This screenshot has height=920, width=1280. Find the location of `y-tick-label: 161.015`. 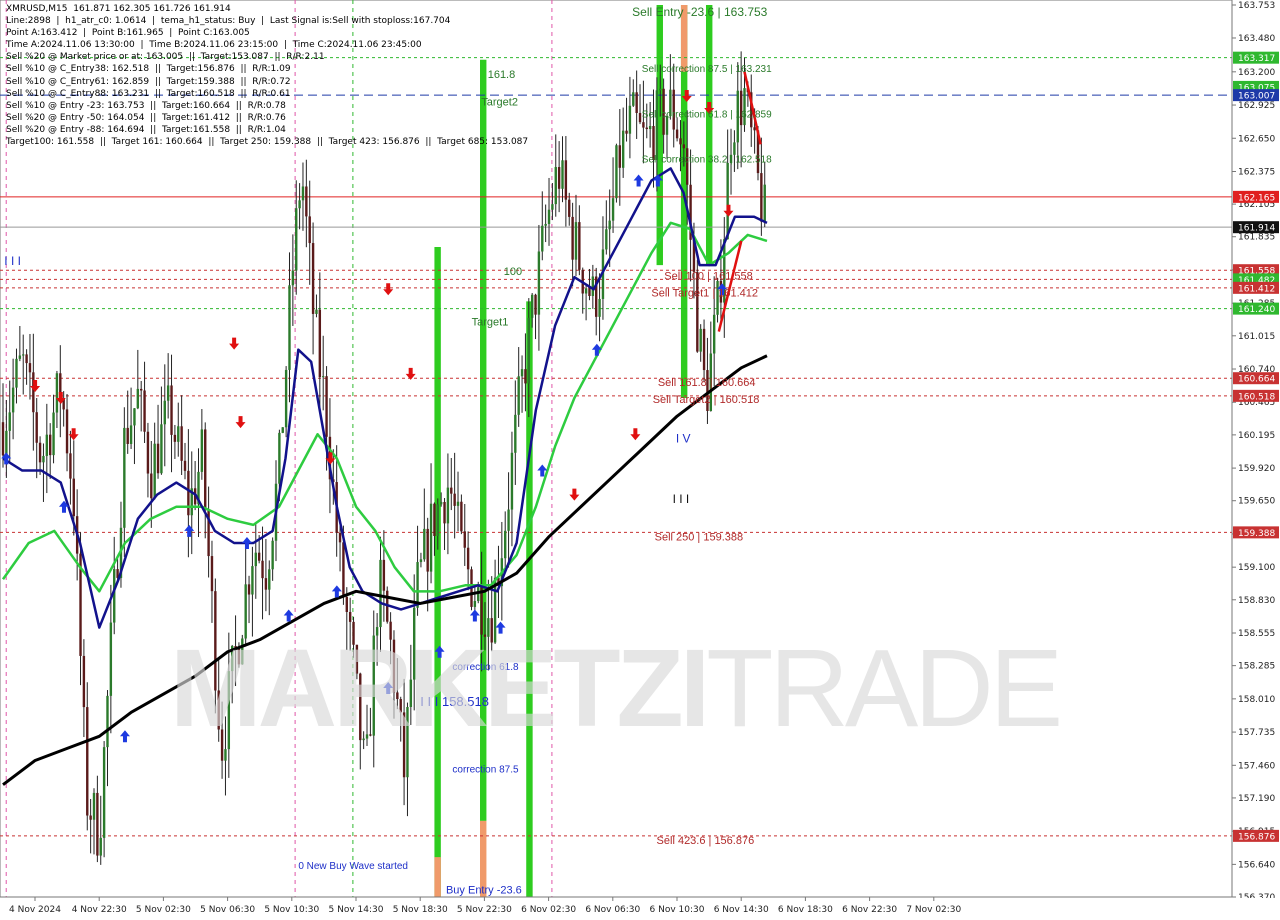

y-tick-label: 161.015 is located at coordinates (1256, 337).